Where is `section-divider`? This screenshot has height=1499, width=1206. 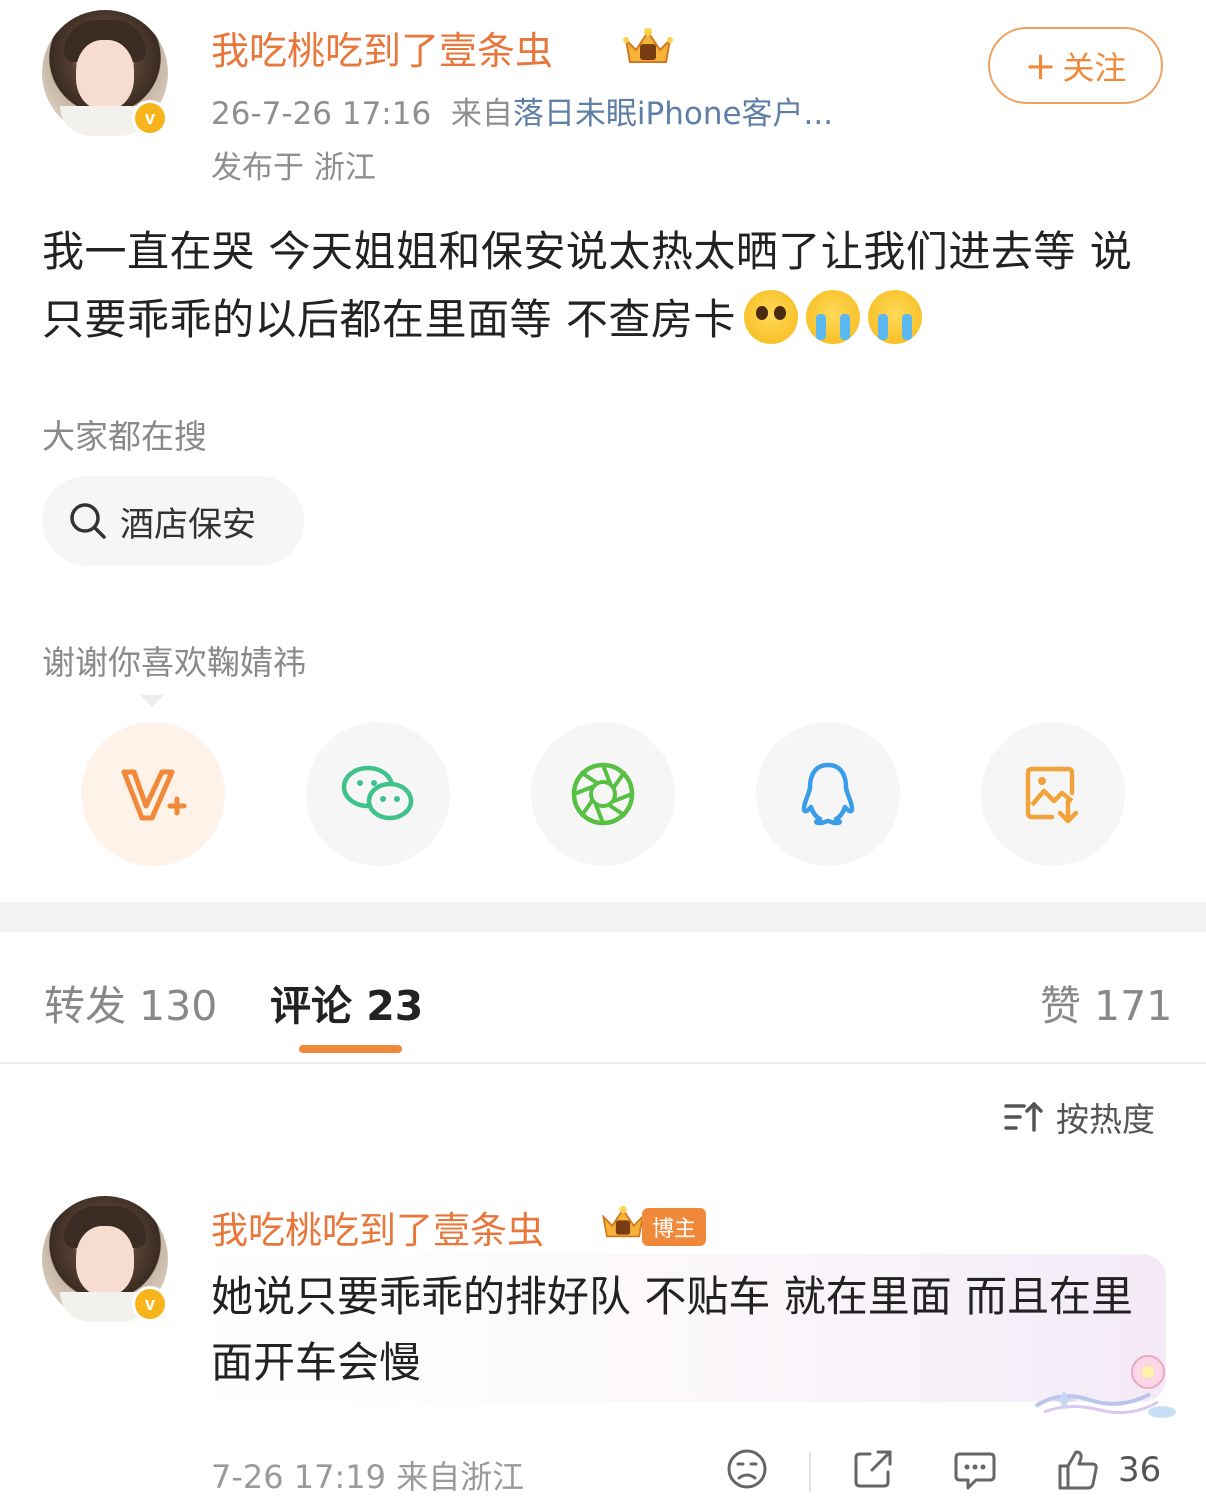
section-divider is located at coordinates (603, 917).